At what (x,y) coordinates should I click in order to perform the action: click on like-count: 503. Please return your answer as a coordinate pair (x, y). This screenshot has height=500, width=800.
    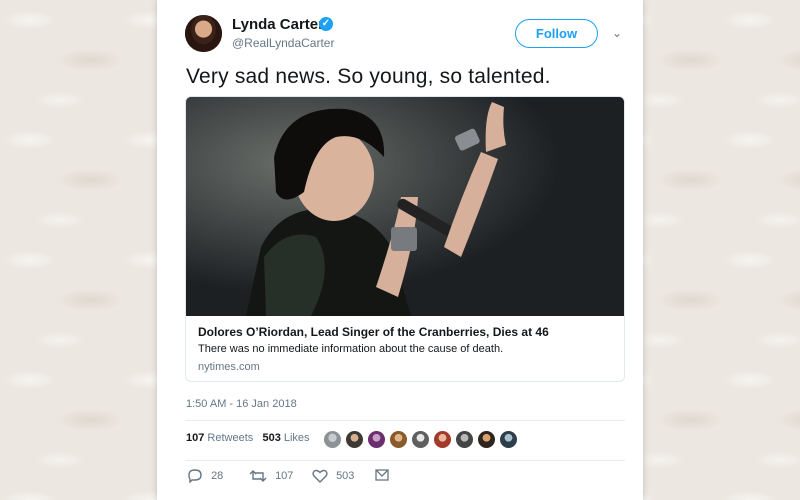
    Looking at the image, I should click on (345, 475).